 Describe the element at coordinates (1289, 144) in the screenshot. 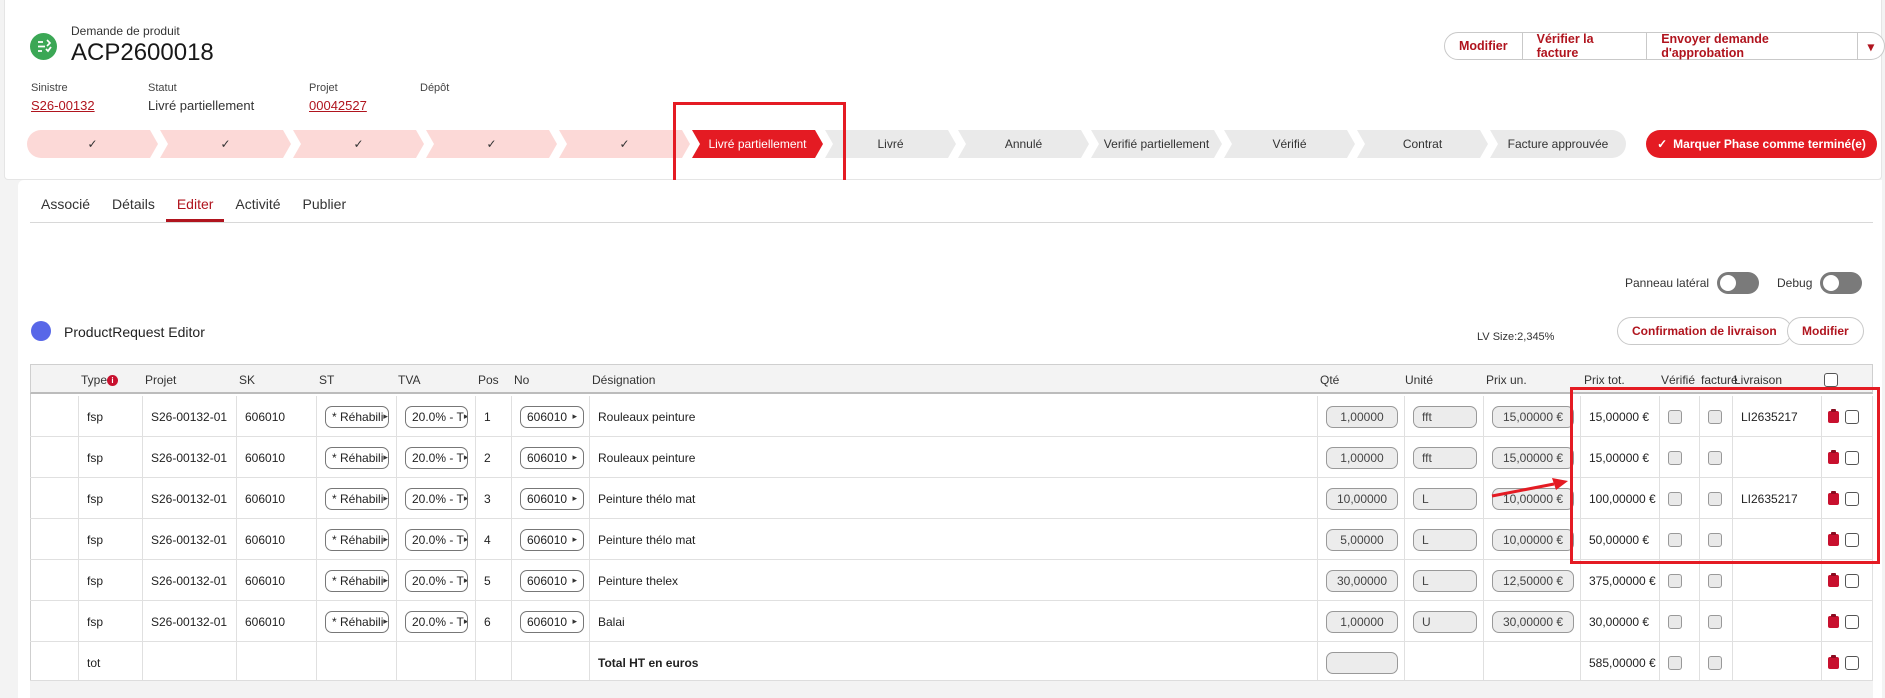

I see `path-step-9: Vérifié` at that location.